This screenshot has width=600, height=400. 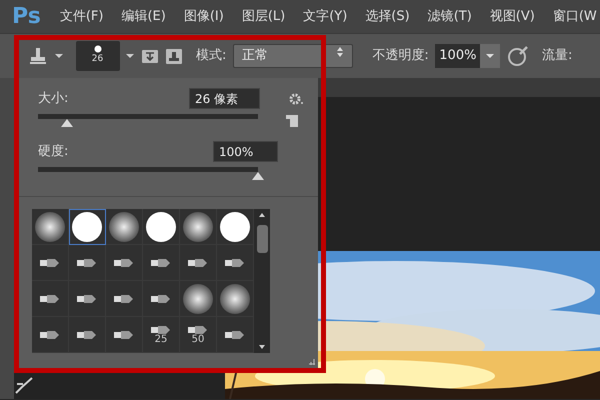 What do you see at coordinates (517, 56) in the screenshot?
I see `airbrush-icon` at bounding box center [517, 56].